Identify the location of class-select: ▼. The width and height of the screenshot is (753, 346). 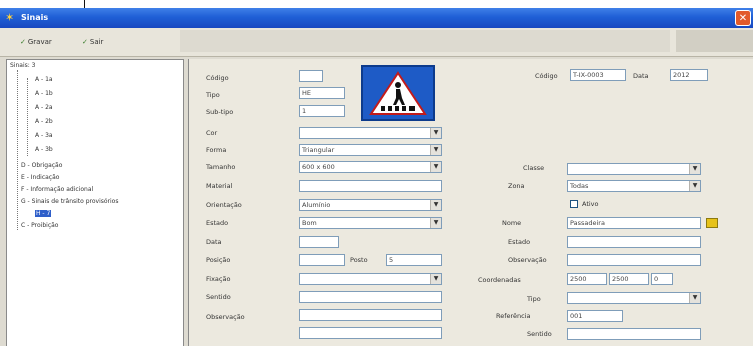
(634, 169).